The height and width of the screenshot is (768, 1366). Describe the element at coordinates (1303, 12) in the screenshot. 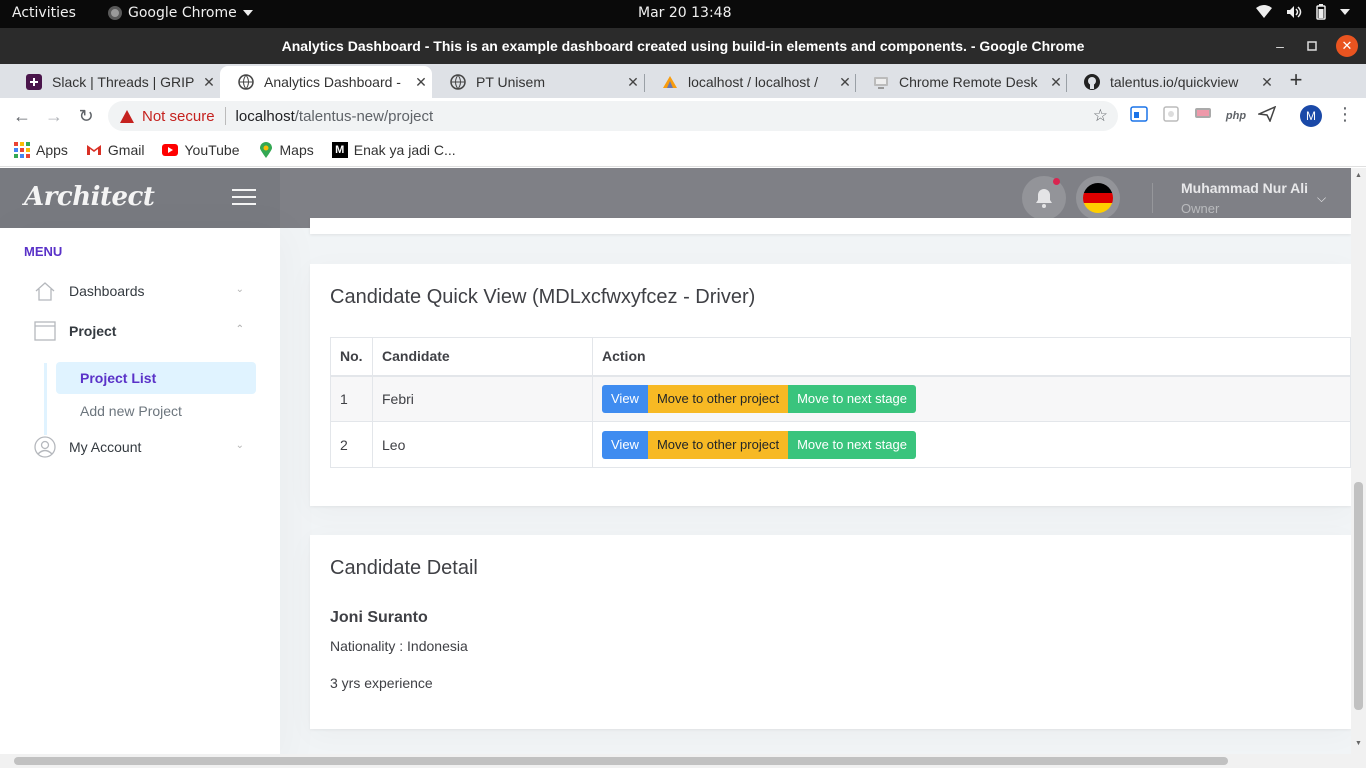

I see `system-tray` at that location.